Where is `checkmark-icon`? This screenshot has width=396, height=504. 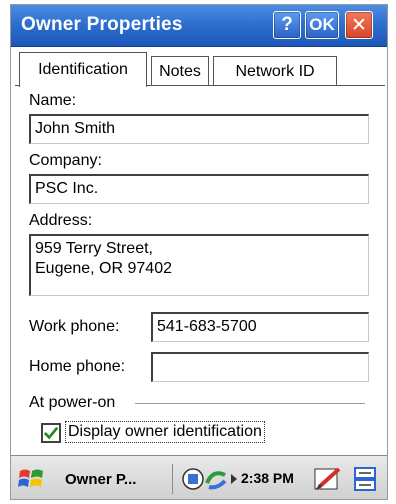
checkmark-icon is located at coordinates (51, 433).